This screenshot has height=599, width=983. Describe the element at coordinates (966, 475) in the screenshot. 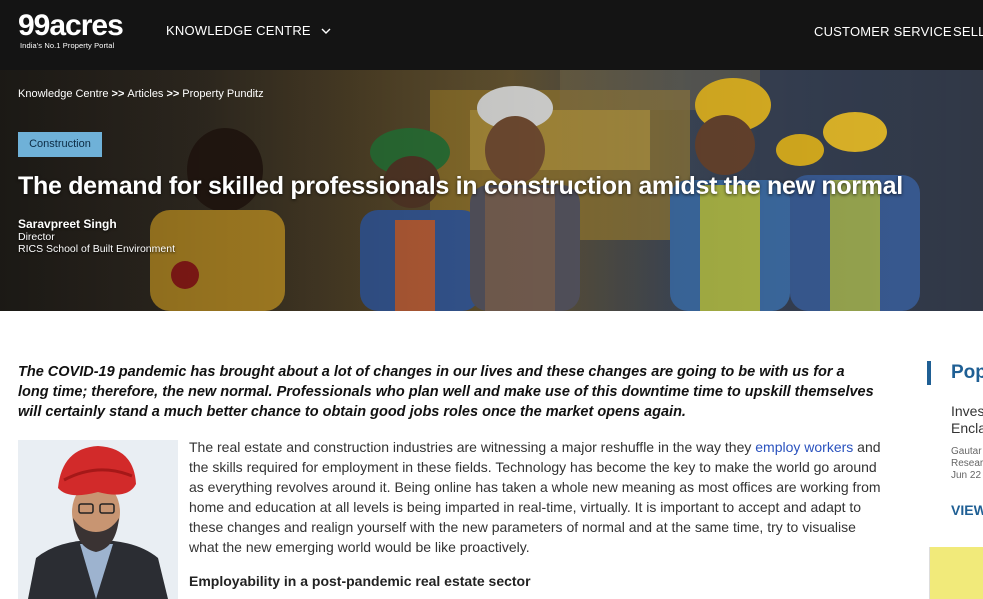

I see `sidebar-meta-date: Jun 22` at that location.